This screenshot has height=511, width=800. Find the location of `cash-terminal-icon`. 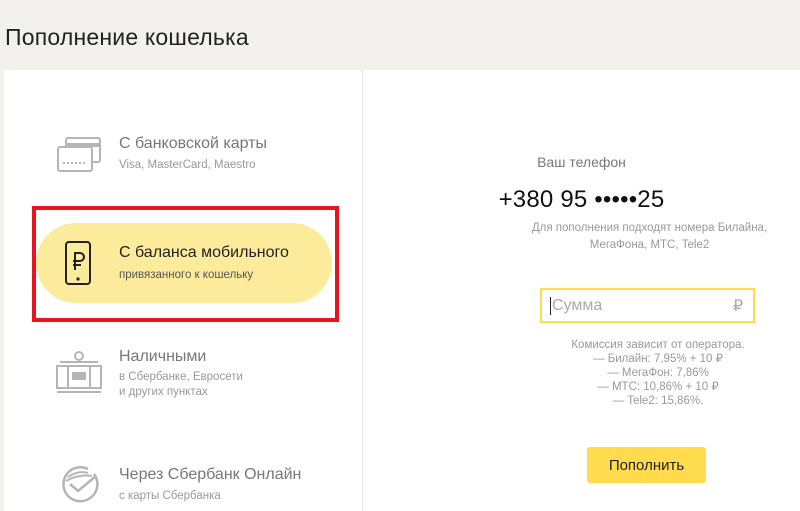

cash-terminal-icon is located at coordinates (79, 372).